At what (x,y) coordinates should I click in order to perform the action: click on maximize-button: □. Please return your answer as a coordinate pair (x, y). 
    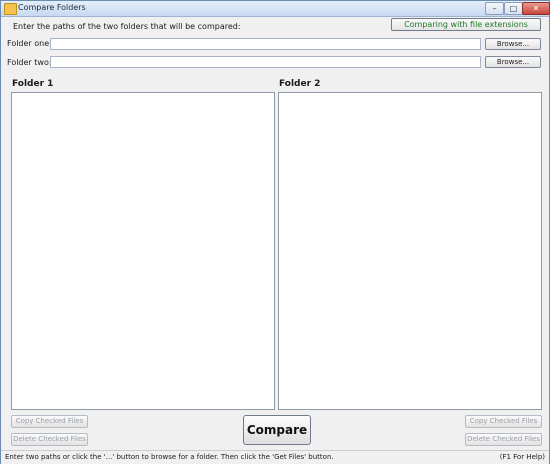
    Looking at the image, I should click on (513, 8).